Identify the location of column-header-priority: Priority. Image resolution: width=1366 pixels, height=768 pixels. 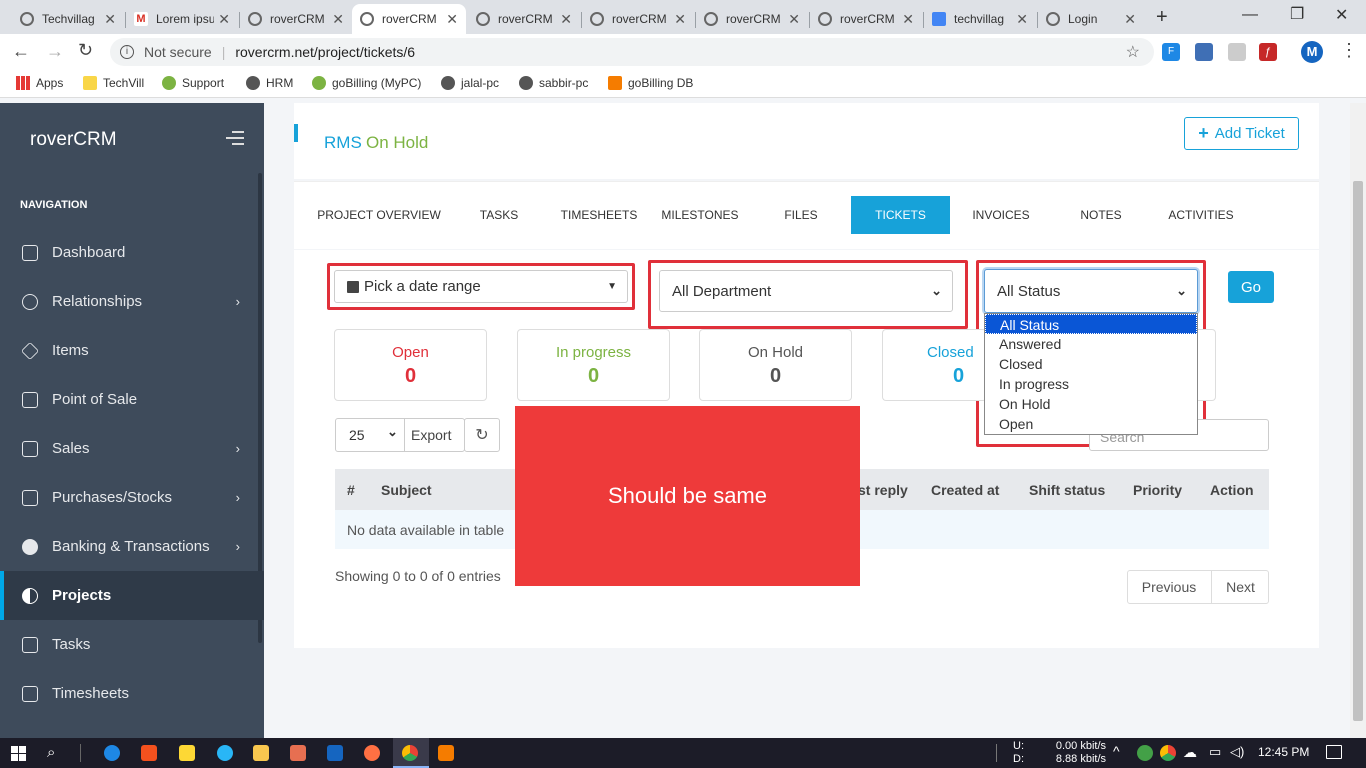
(1157, 490).